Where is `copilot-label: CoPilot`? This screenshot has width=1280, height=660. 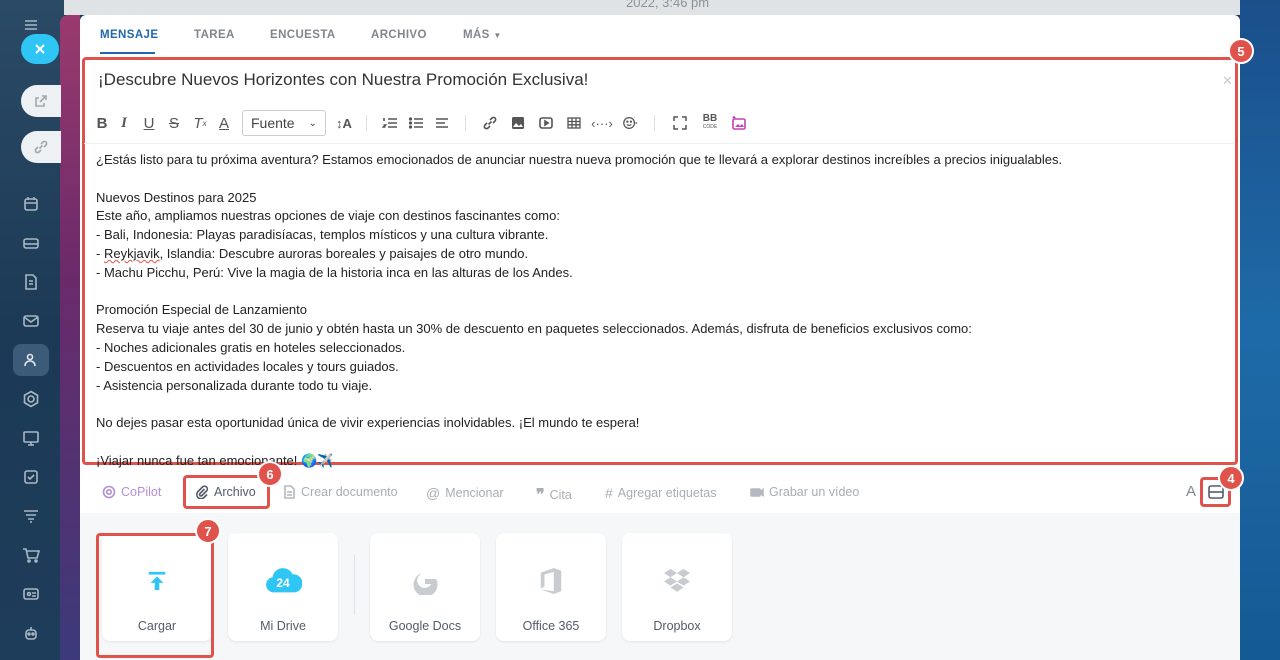 copilot-label: CoPilot is located at coordinates (141, 492).